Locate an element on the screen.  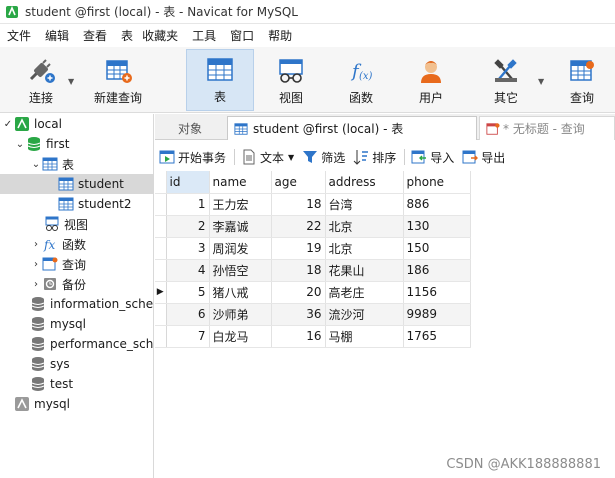
view-button: 视图 is located at coordinates (291, 80).